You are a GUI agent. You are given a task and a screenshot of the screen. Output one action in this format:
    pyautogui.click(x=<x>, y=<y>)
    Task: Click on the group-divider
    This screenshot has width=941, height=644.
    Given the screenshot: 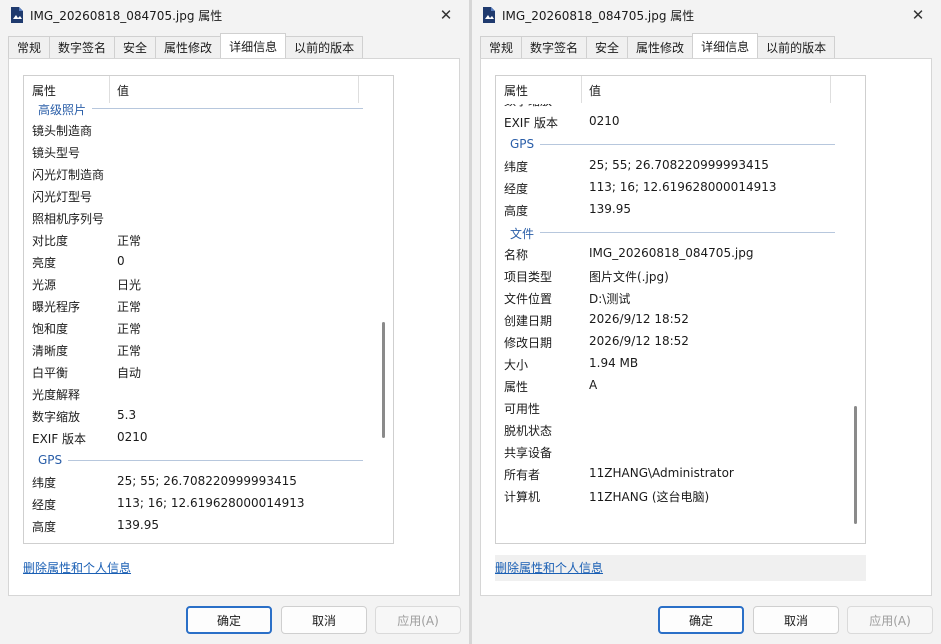 What is the action you would take?
    pyautogui.click(x=672, y=232)
    